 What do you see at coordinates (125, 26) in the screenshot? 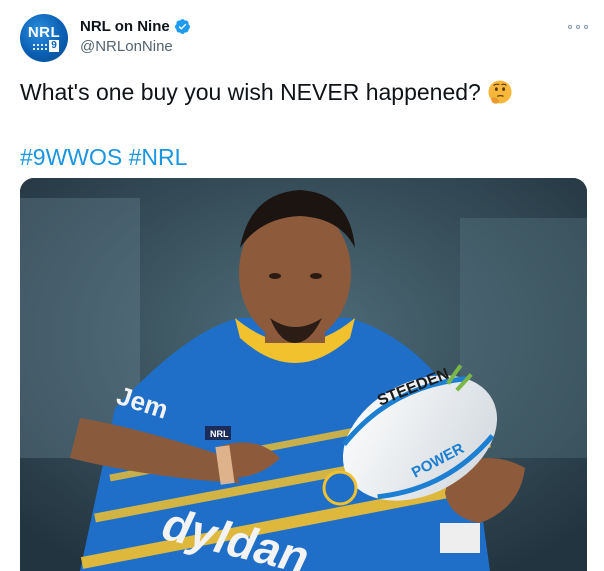
I see `display-name: NRL on Nine` at bounding box center [125, 26].